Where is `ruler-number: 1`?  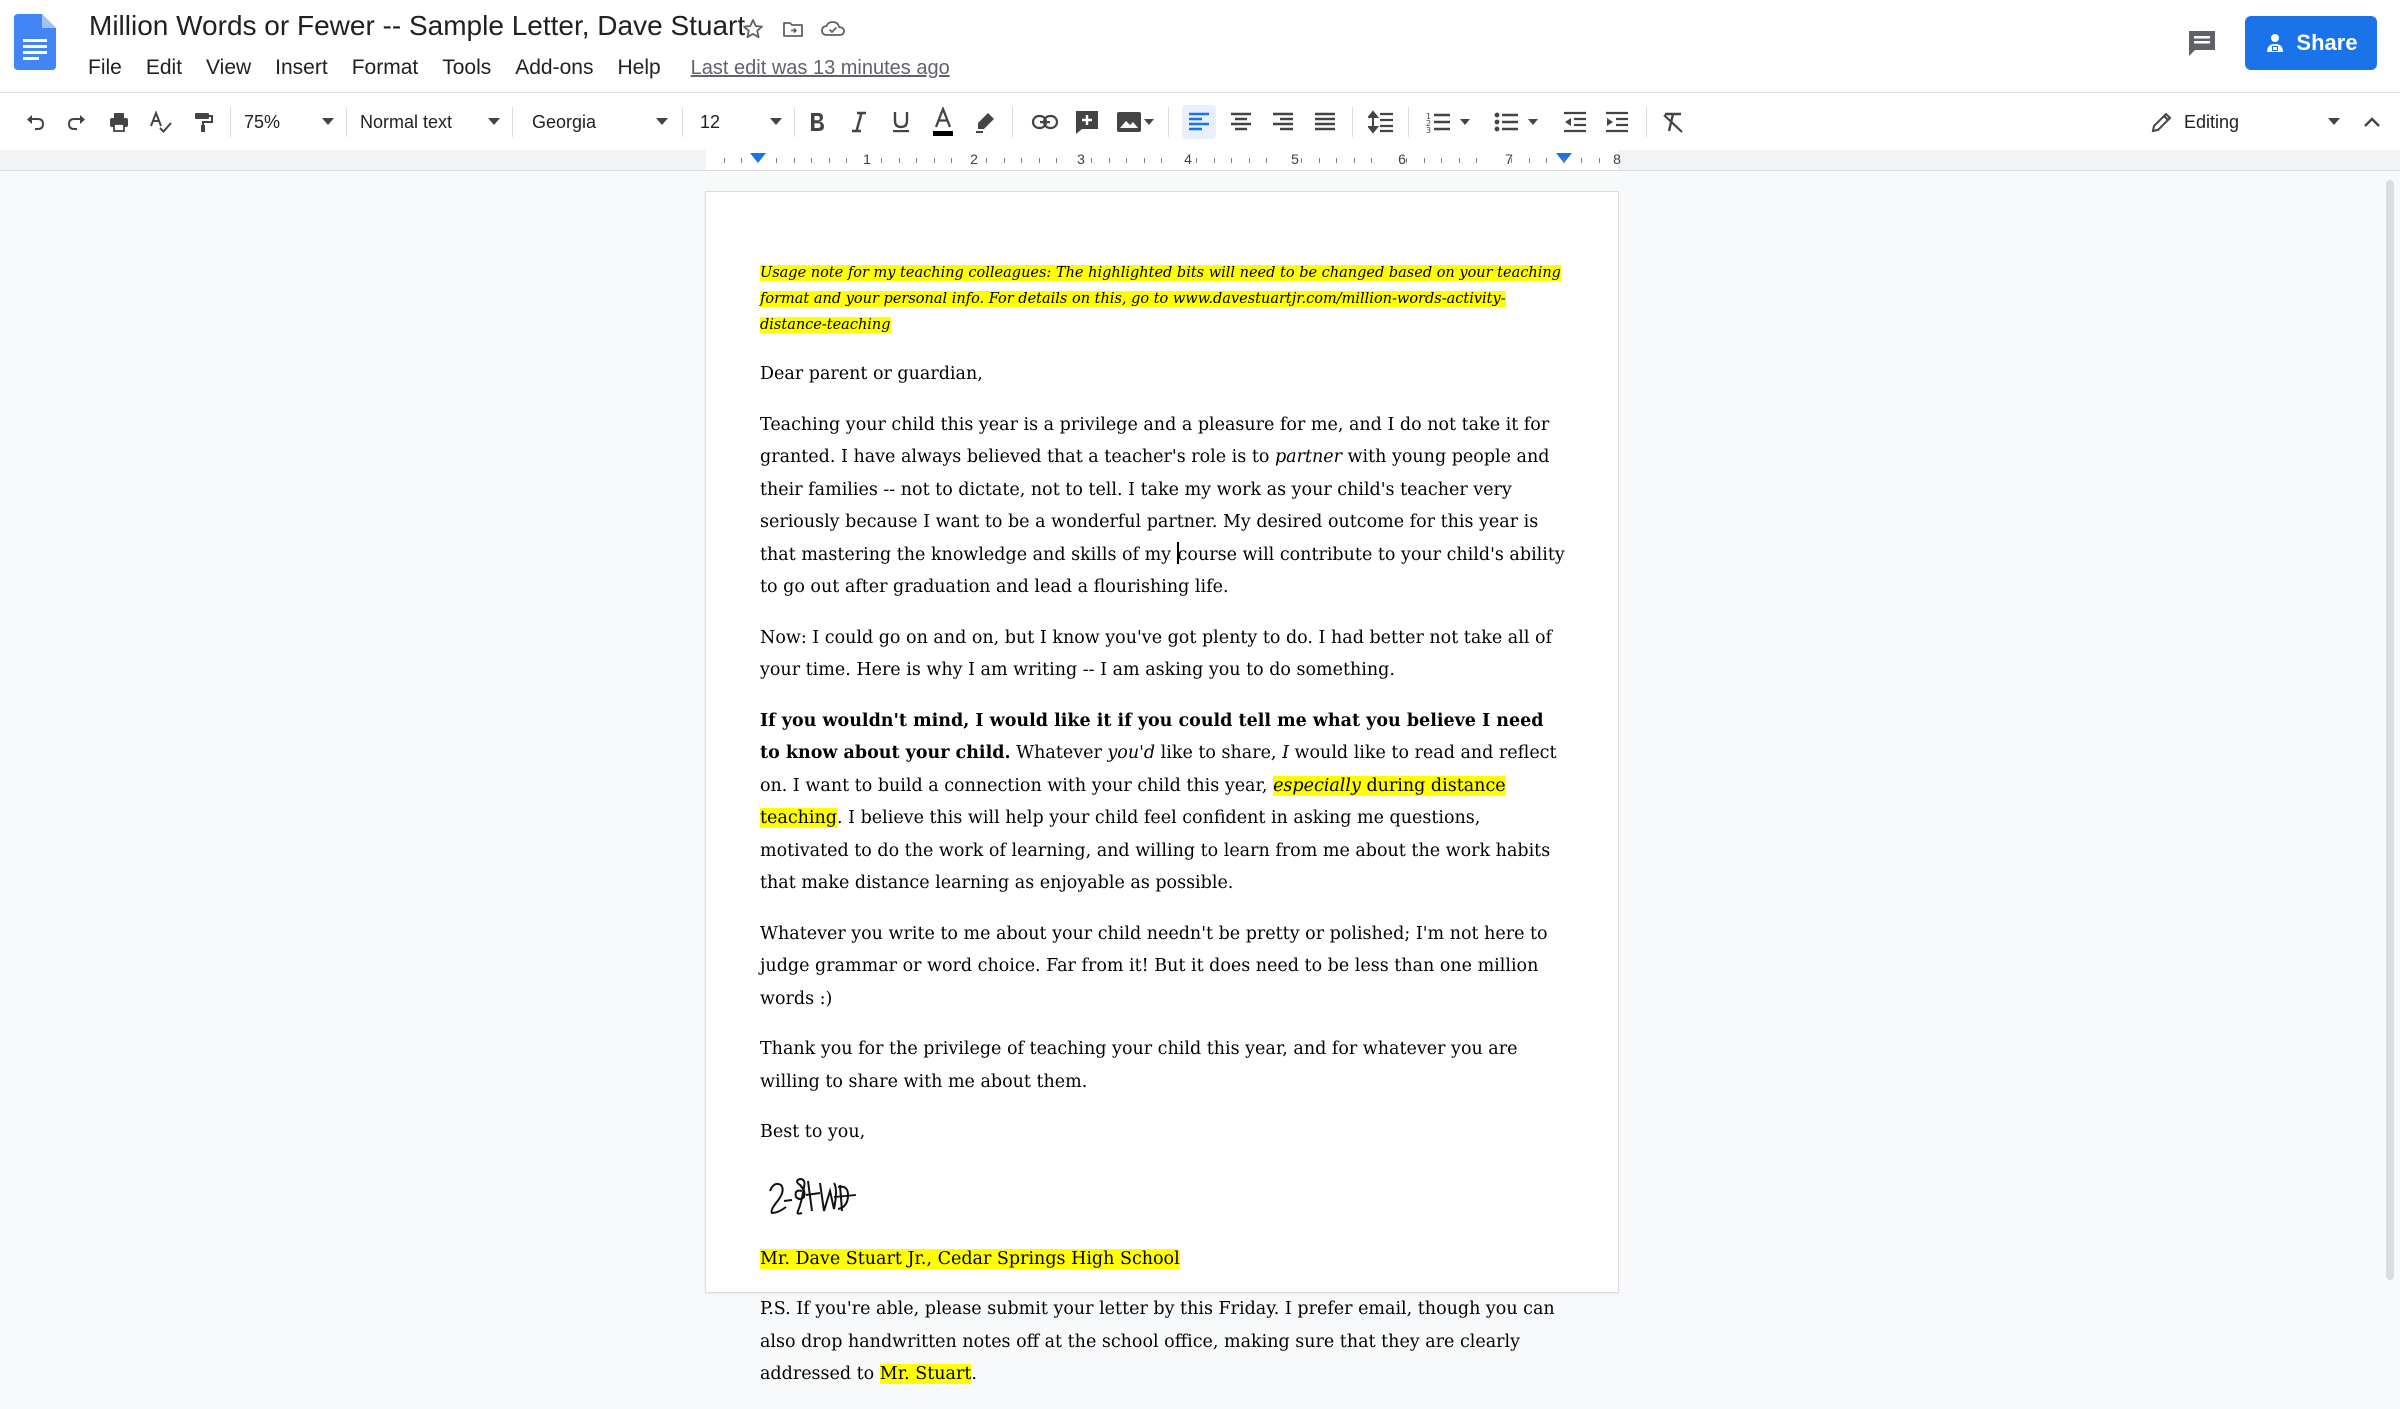 ruler-number: 1 is located at coordinates (867, 159).